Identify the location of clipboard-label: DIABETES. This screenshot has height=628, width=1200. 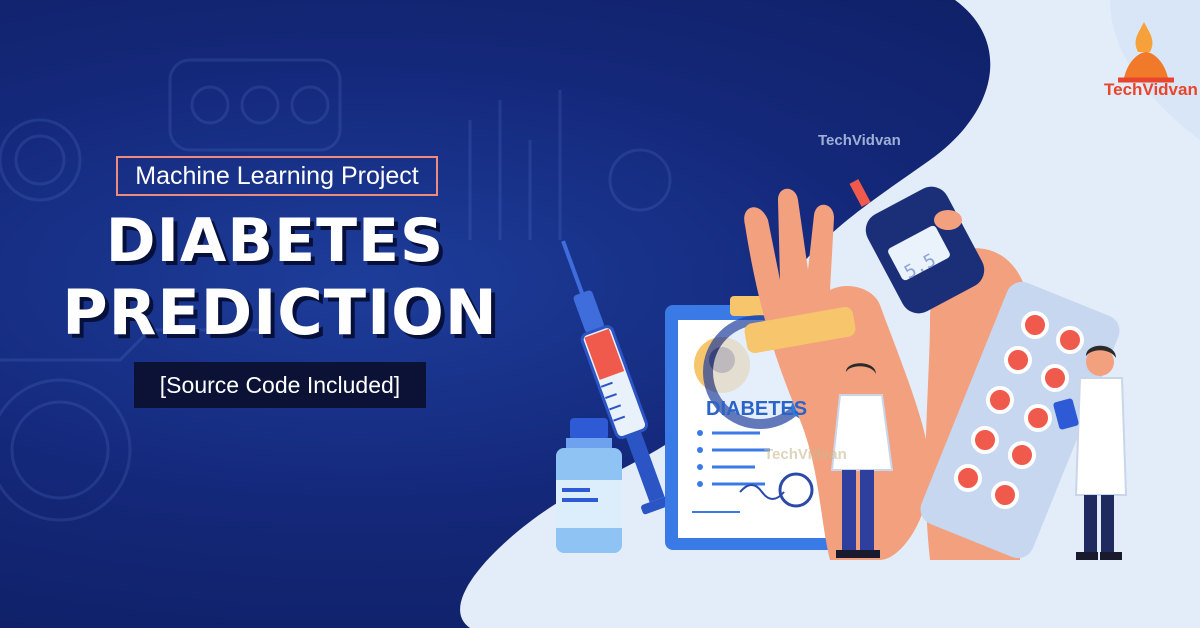
(757, 409).